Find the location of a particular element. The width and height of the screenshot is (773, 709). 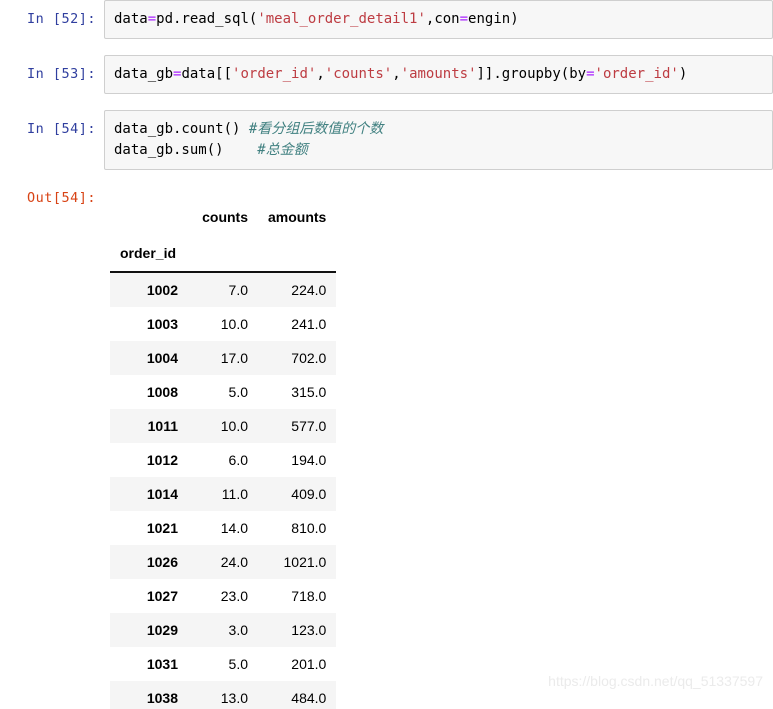

table-cell: 3.0 is located at coordinates (238, 630).